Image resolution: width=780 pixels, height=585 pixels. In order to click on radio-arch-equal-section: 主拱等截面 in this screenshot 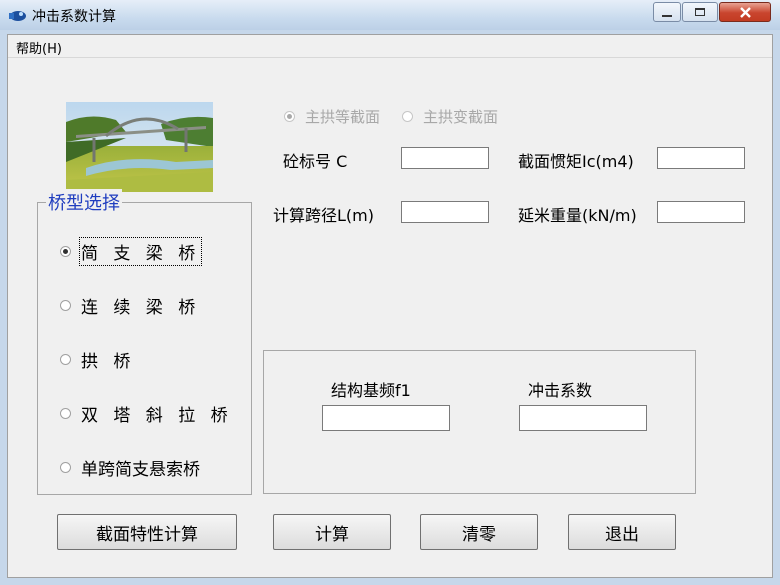, I will do `click(332, 116)`.